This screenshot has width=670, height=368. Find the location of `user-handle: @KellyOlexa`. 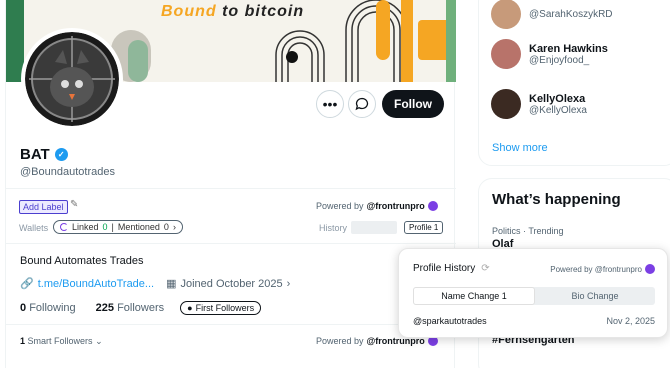

user-handle: @KellyOlexa is located at coordinates (558, 110).